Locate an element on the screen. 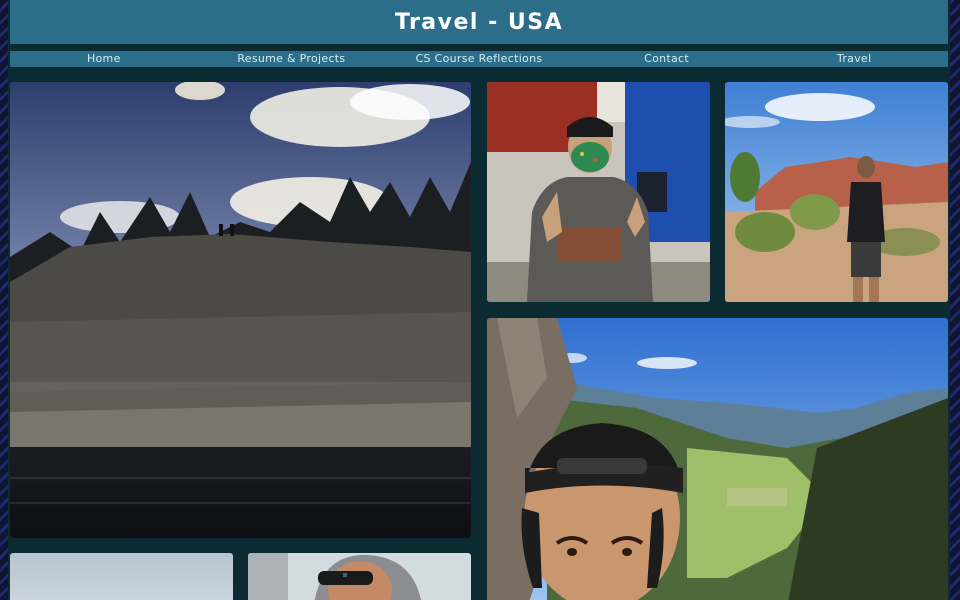 The height and width of the screenshot is (600, 960). snowy-sky-image is located at coordinates (121, 576).